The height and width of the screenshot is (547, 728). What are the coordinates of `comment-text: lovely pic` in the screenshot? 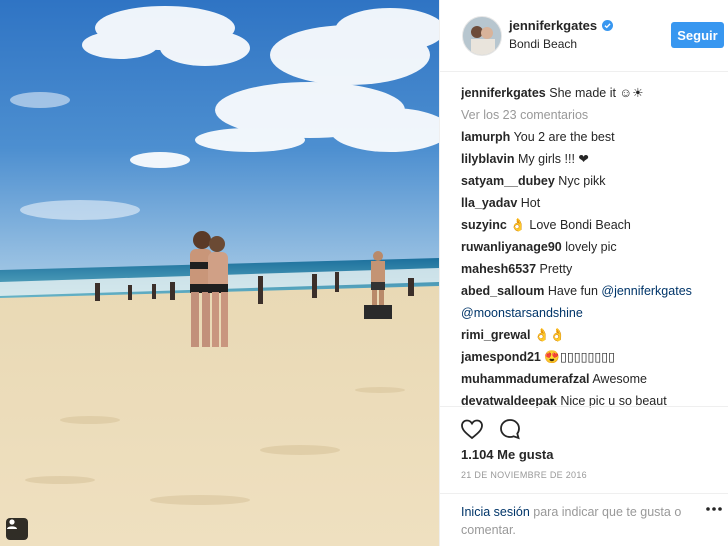 It's located at (591, 247).